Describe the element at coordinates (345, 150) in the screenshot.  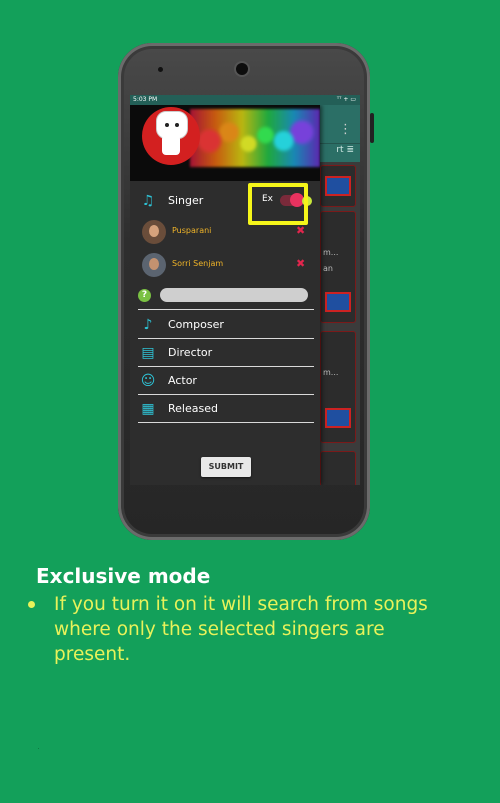
I see `sort-button: rt ≣` at that location.